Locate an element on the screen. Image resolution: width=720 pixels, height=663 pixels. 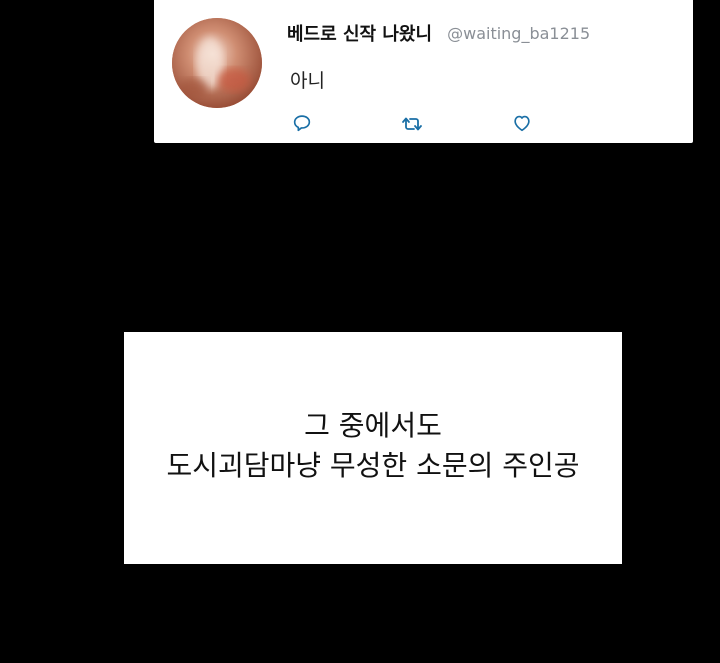
display-name: 베드로 신작 나왔니 is located at coordinates (359, 34).